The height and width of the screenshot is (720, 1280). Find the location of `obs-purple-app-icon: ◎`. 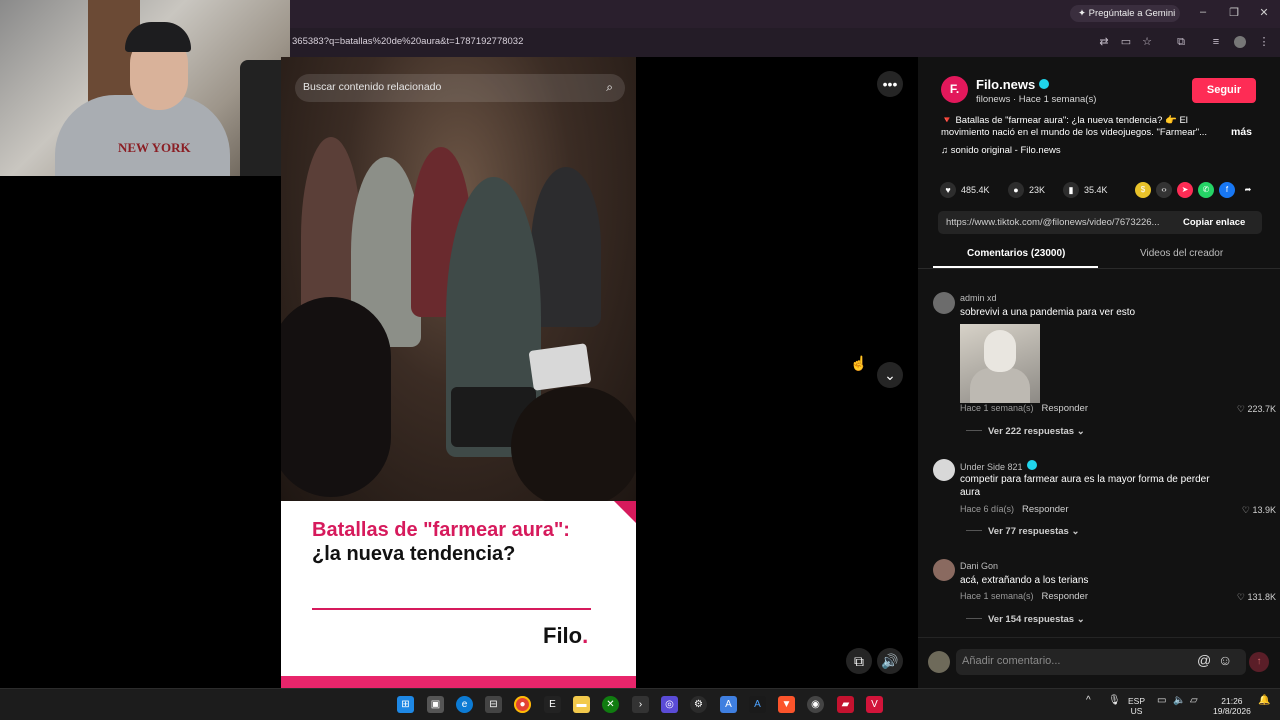

obs-purple-app-icon: ◎ is located at coordinates (669, 704).